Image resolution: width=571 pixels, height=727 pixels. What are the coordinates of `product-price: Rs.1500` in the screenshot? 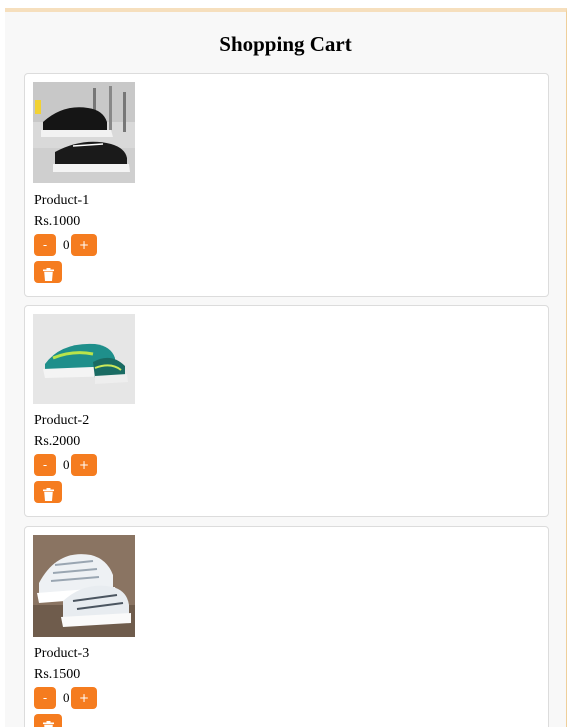 It's located at (57, 674).